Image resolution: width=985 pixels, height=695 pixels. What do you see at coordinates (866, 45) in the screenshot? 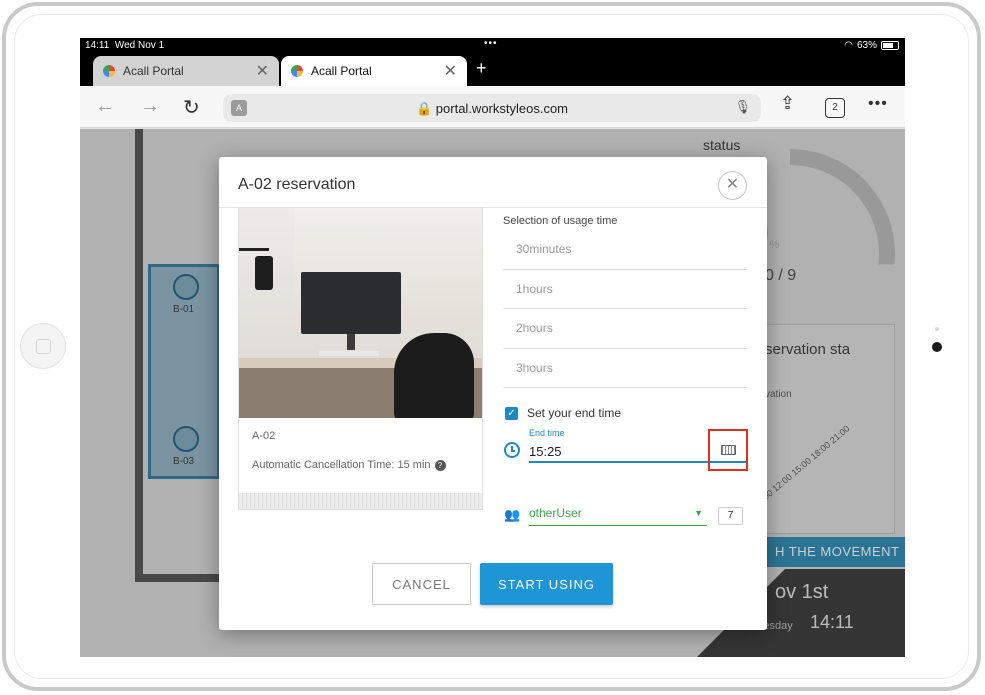
I see `battery-percent: 63%` at bounding box center [866, 45].